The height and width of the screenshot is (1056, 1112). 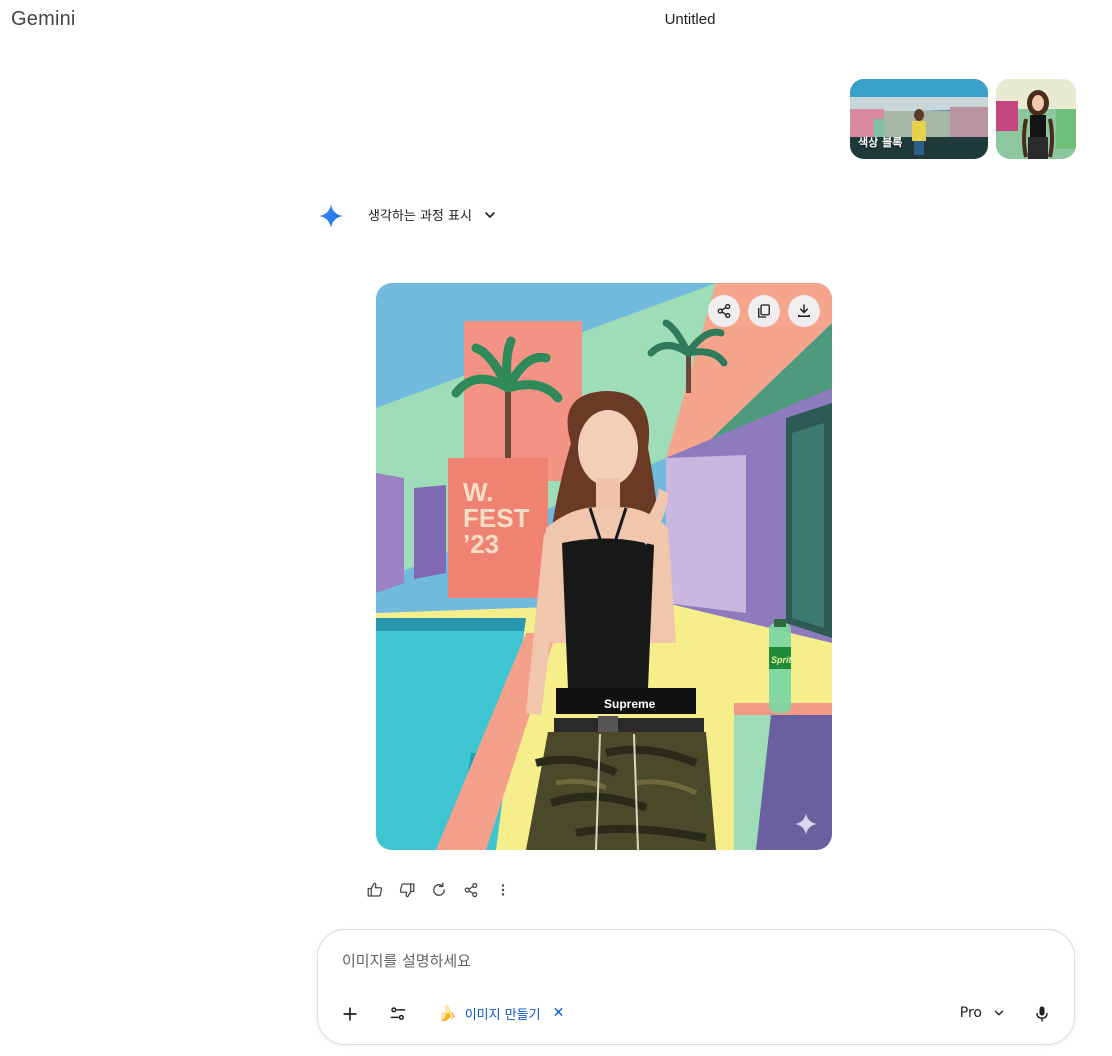 What do you see at coordinates (880, 142) in the screenshot?
I see `attachment-caption: 색상 블록` at bounding box center [880, 142].